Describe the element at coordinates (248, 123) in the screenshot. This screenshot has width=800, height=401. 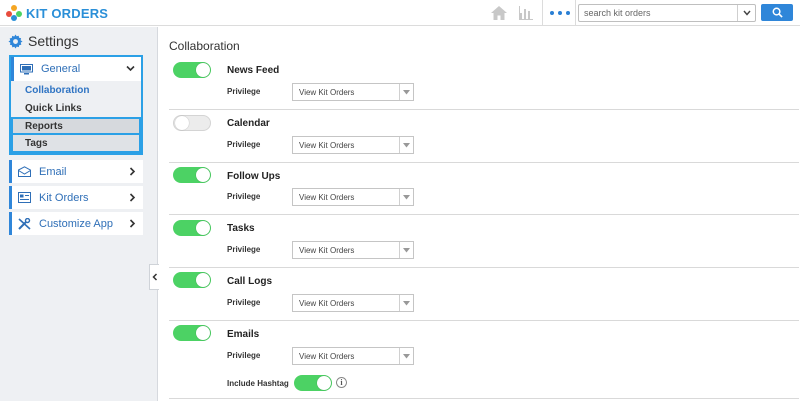
I see `section-title: Calendar` at that location.